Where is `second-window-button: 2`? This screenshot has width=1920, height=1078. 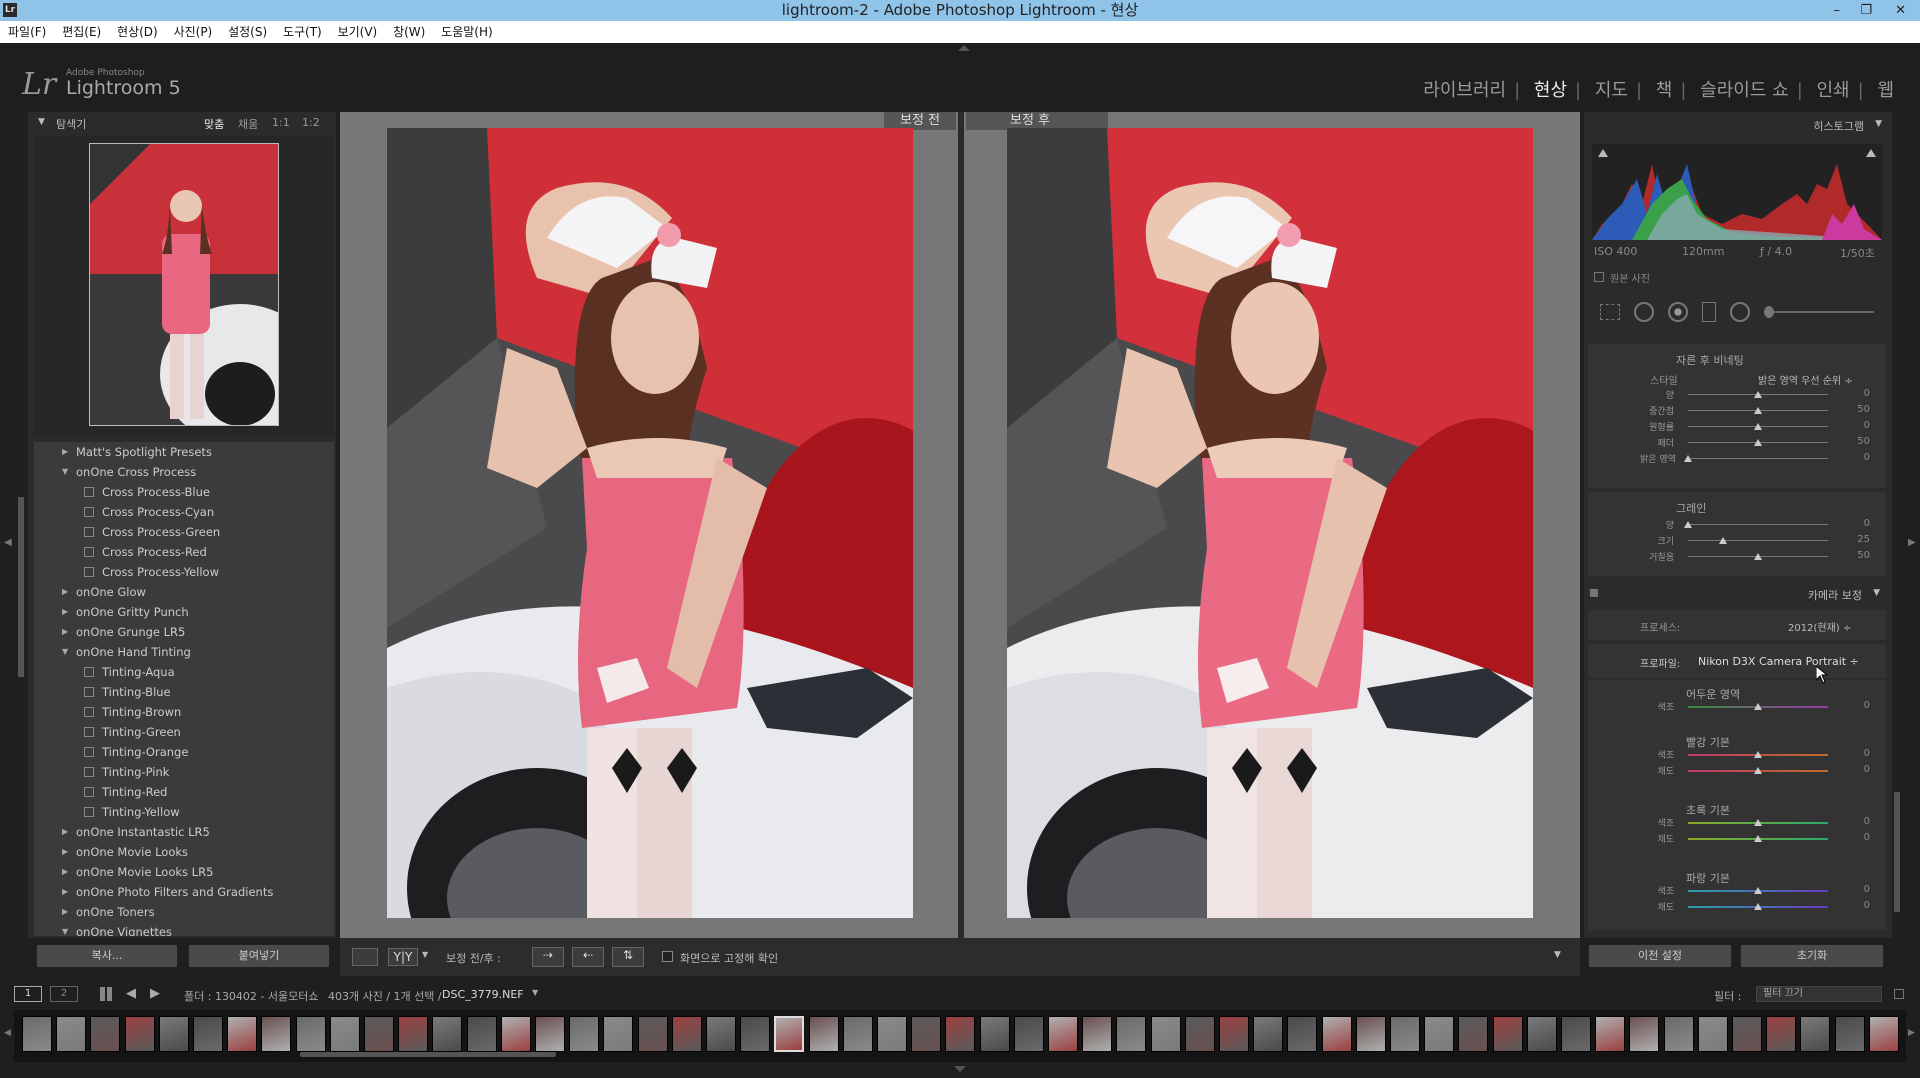 second-window-button: 2 is located at coordinates (64, 994).